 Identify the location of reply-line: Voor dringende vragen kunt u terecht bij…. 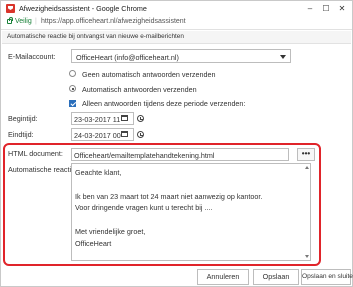
(144, 207).